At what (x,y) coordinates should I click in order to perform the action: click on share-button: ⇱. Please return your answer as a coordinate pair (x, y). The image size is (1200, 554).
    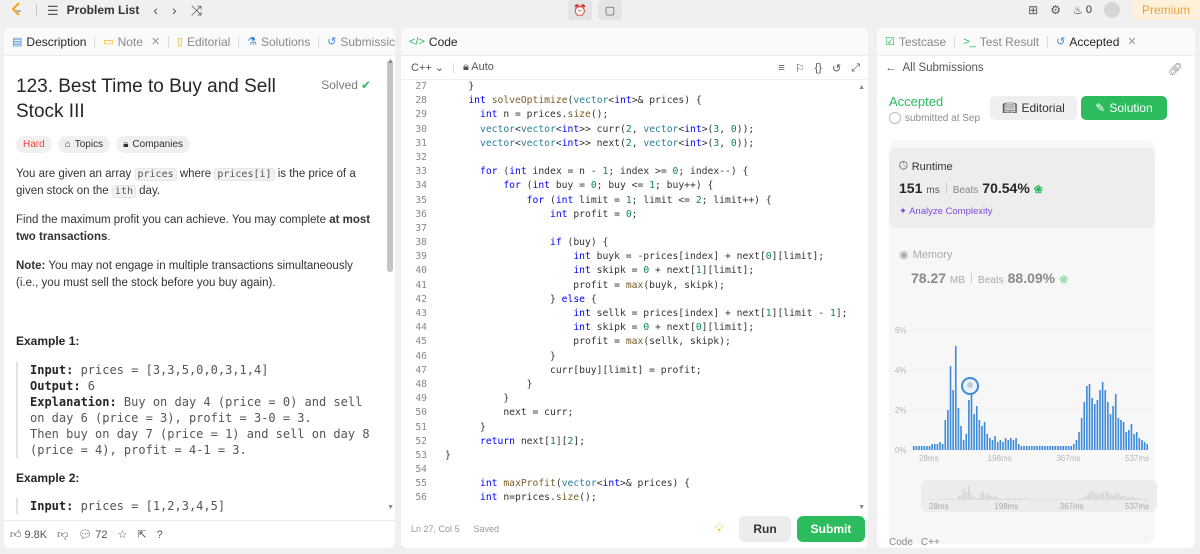
    Looking at the image, I should click on (141, 534).